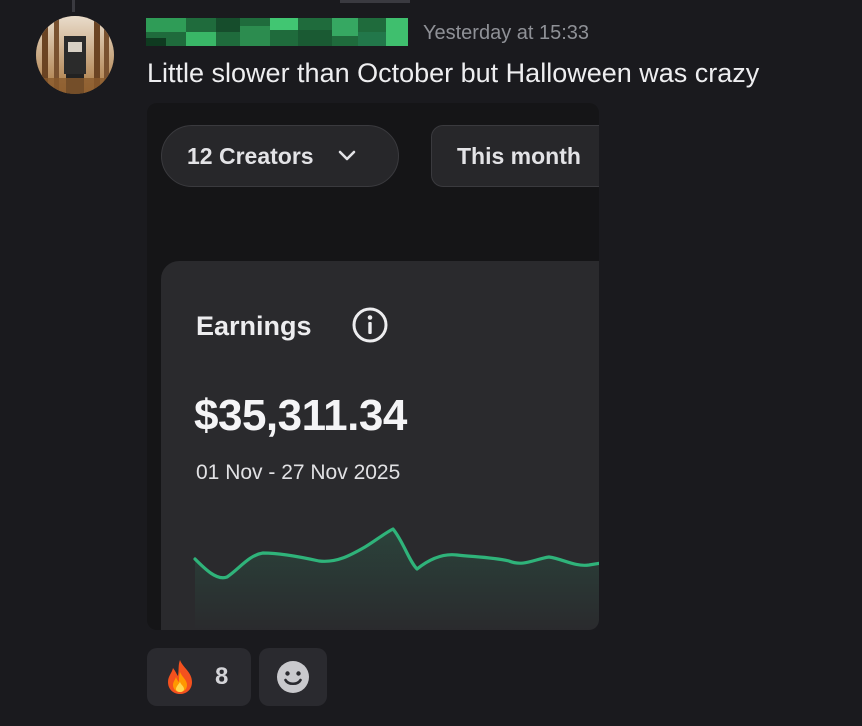 Image resolution: width=862 pixels, height=726 pixels. I want to click on earnings-title: Earnings, so click(254, 326).